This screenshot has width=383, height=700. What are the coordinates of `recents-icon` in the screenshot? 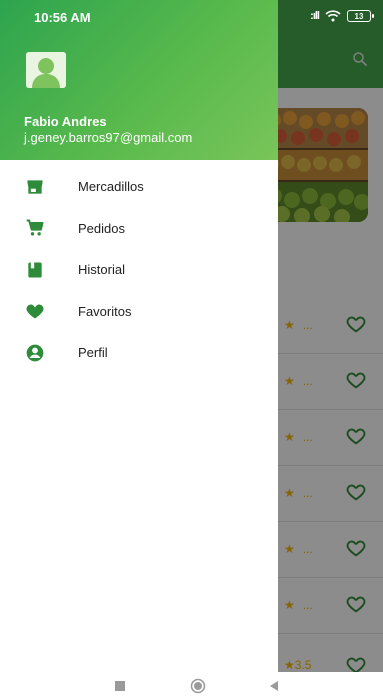 It's located at (120, 686).